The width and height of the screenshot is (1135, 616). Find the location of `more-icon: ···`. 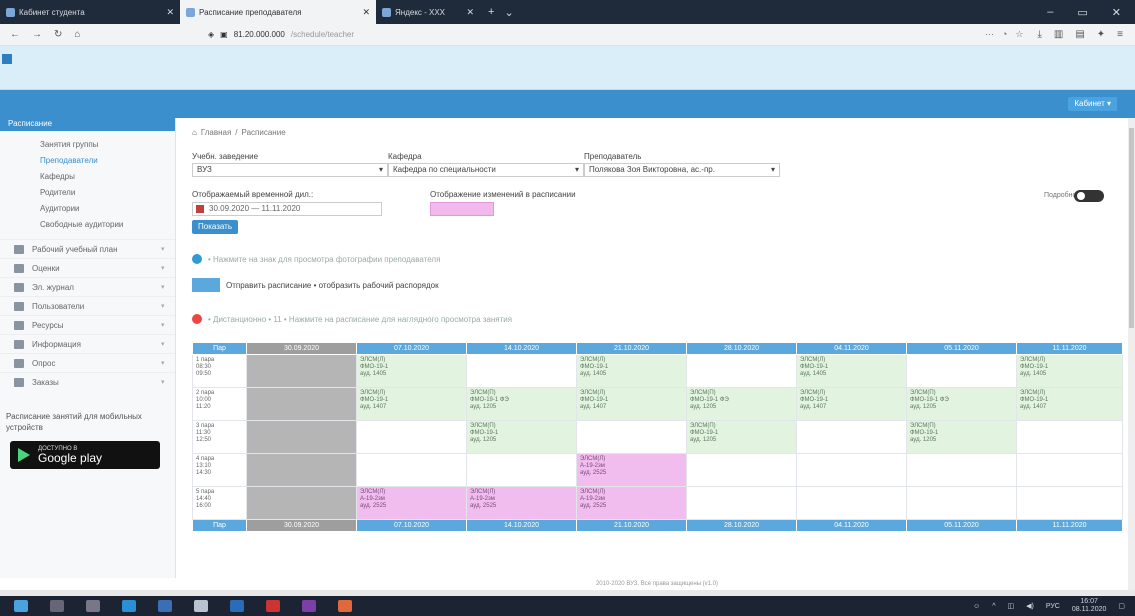

more-icon: ··· is located at coordinates (989, 34).